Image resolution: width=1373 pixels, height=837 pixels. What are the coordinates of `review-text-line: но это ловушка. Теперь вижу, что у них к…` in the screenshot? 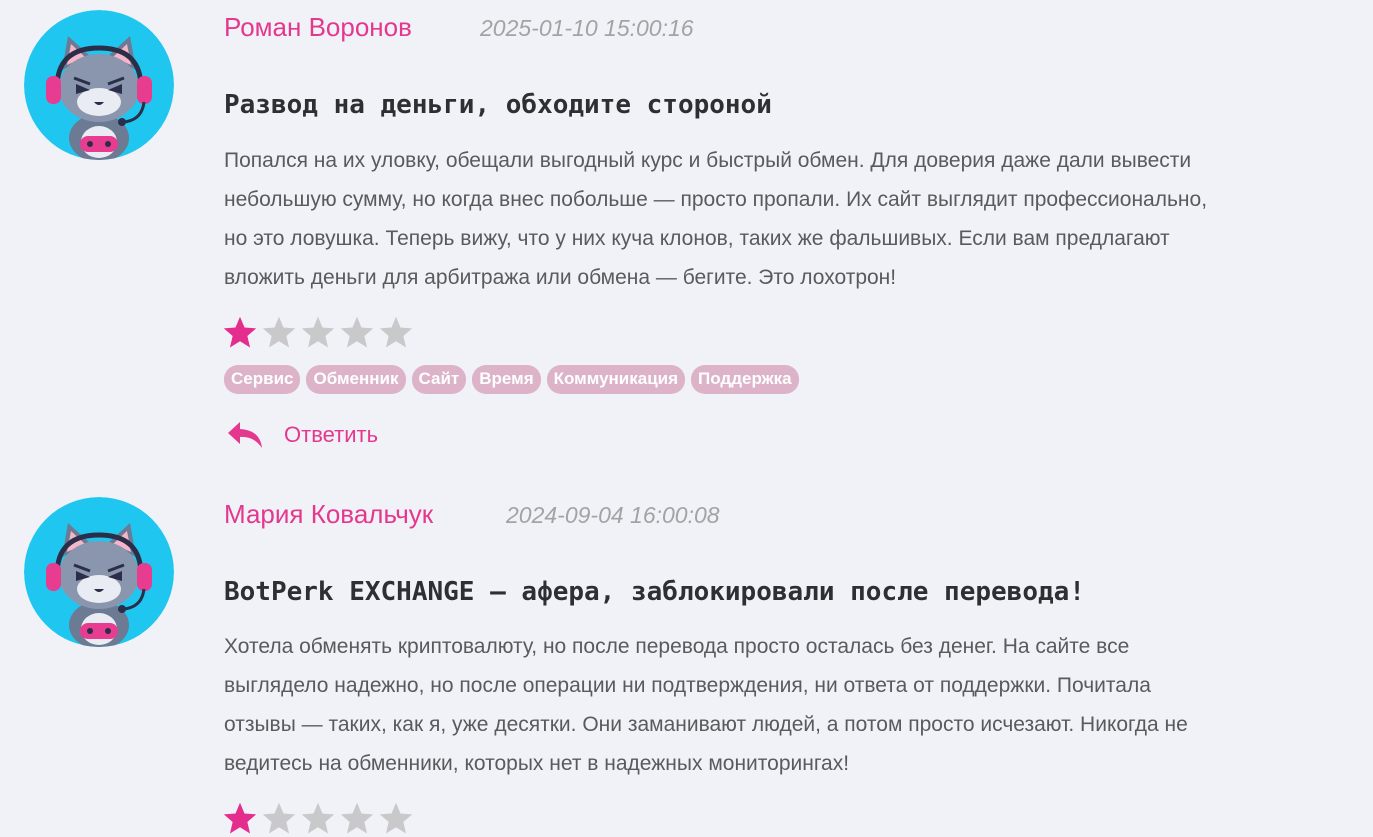 It's located at (697, 238).